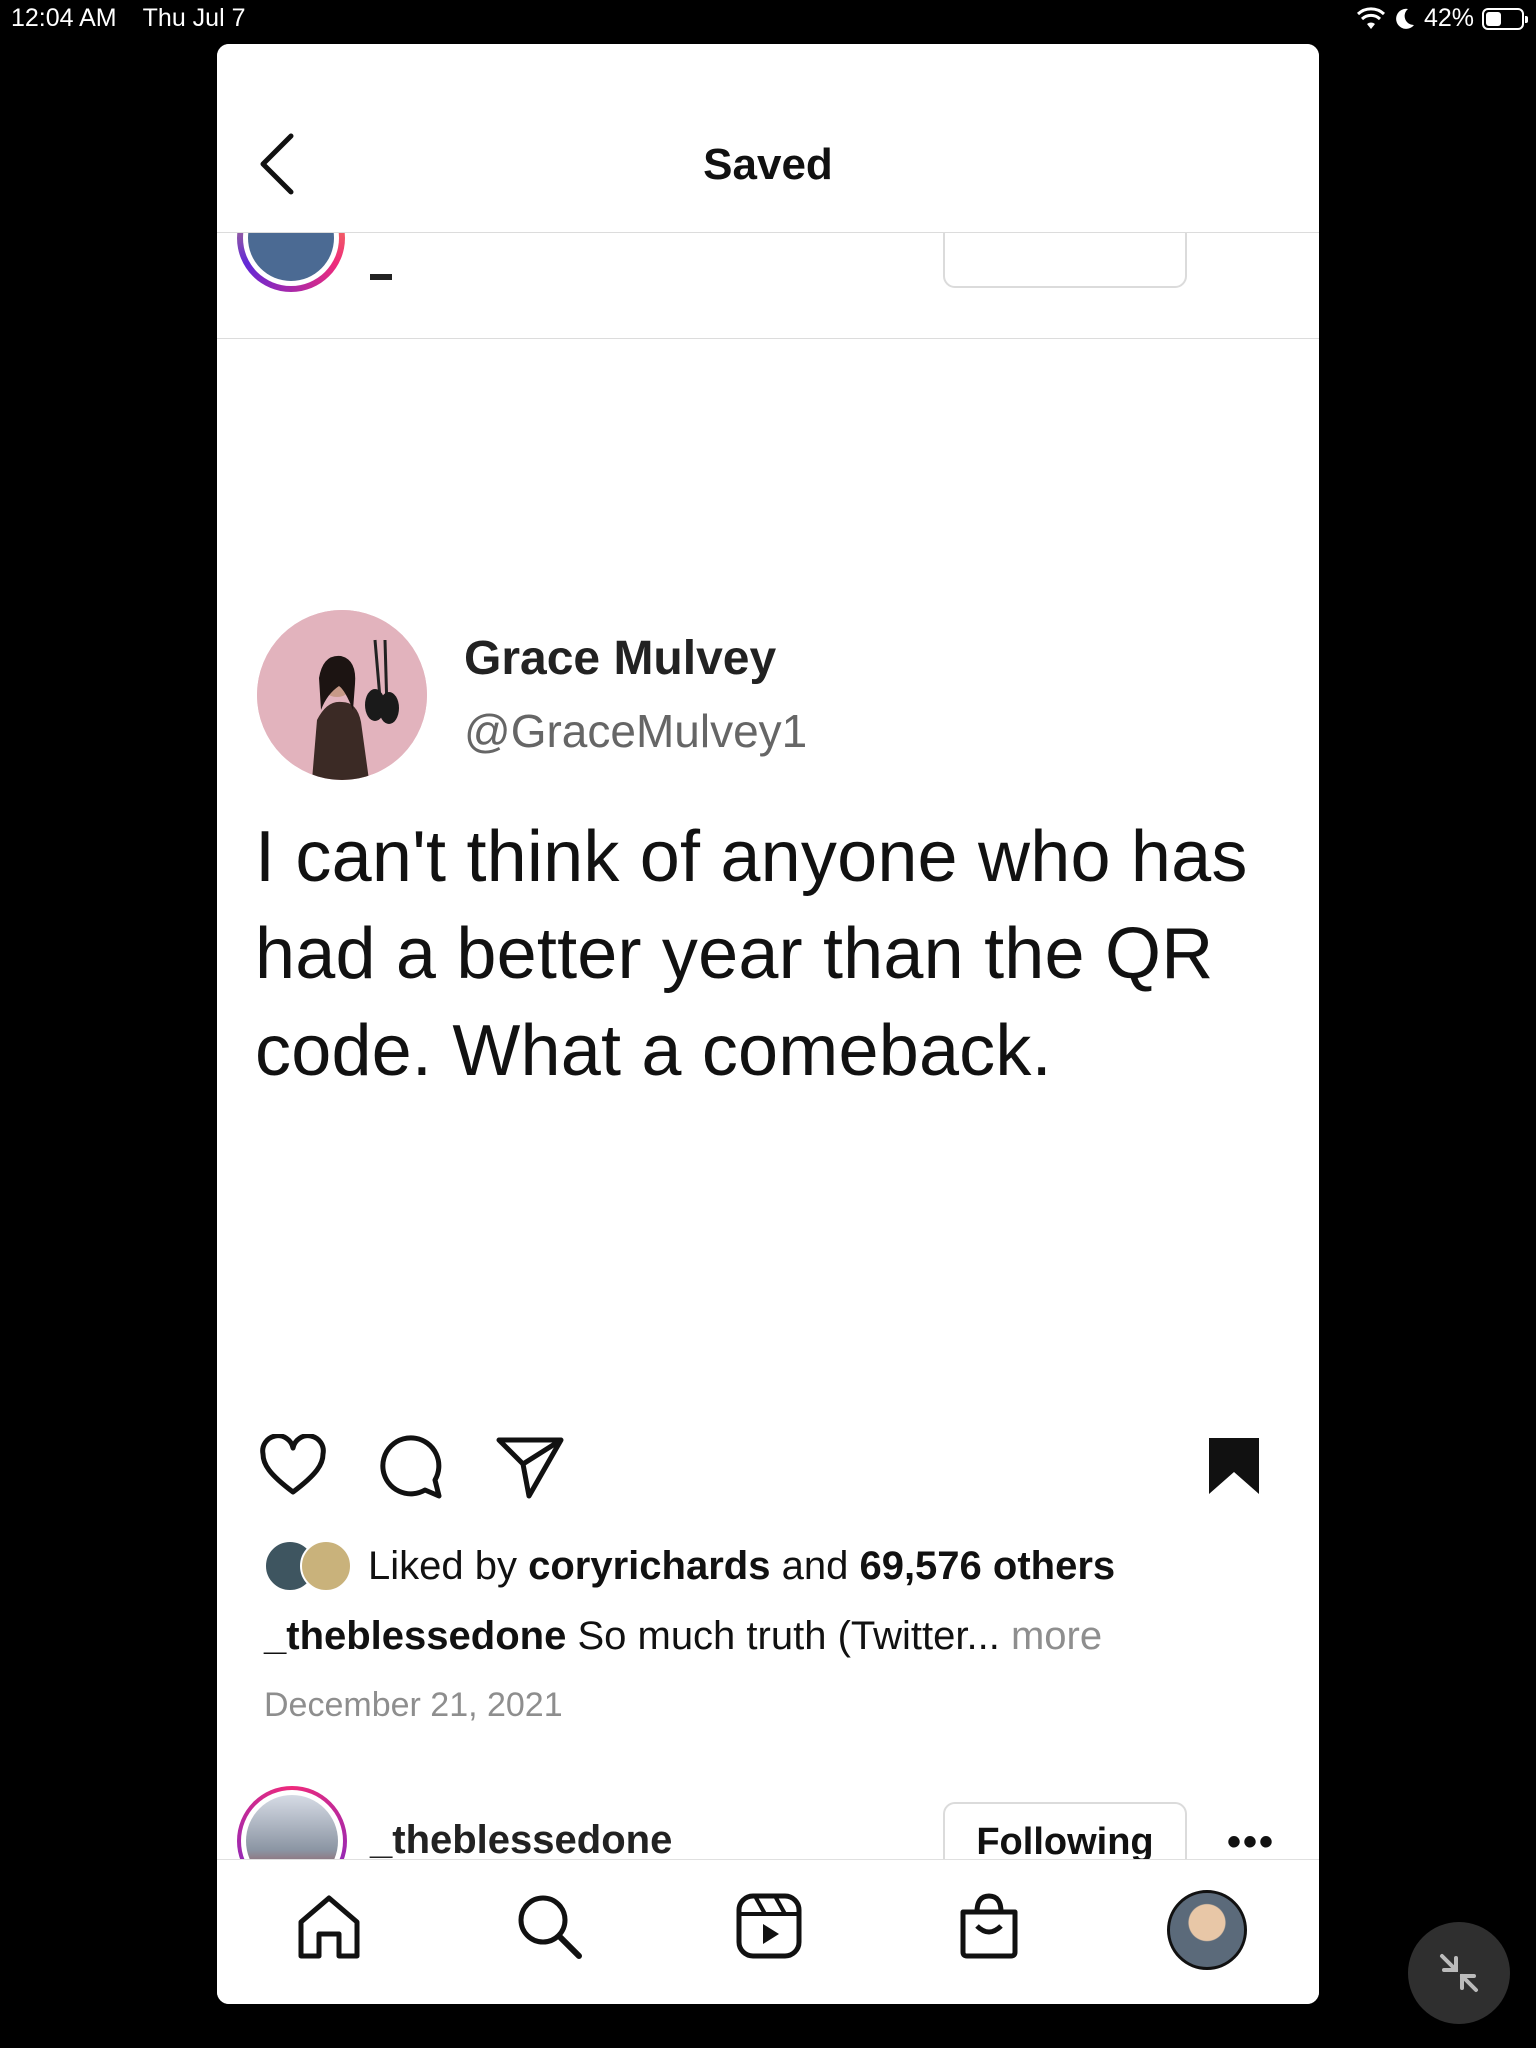 The image size is (1536, 2048). What do you see at coordinates (1056, 1636) in the screenshot?
I see `caption-more-link: more` at bounding box center [1056, 1636].